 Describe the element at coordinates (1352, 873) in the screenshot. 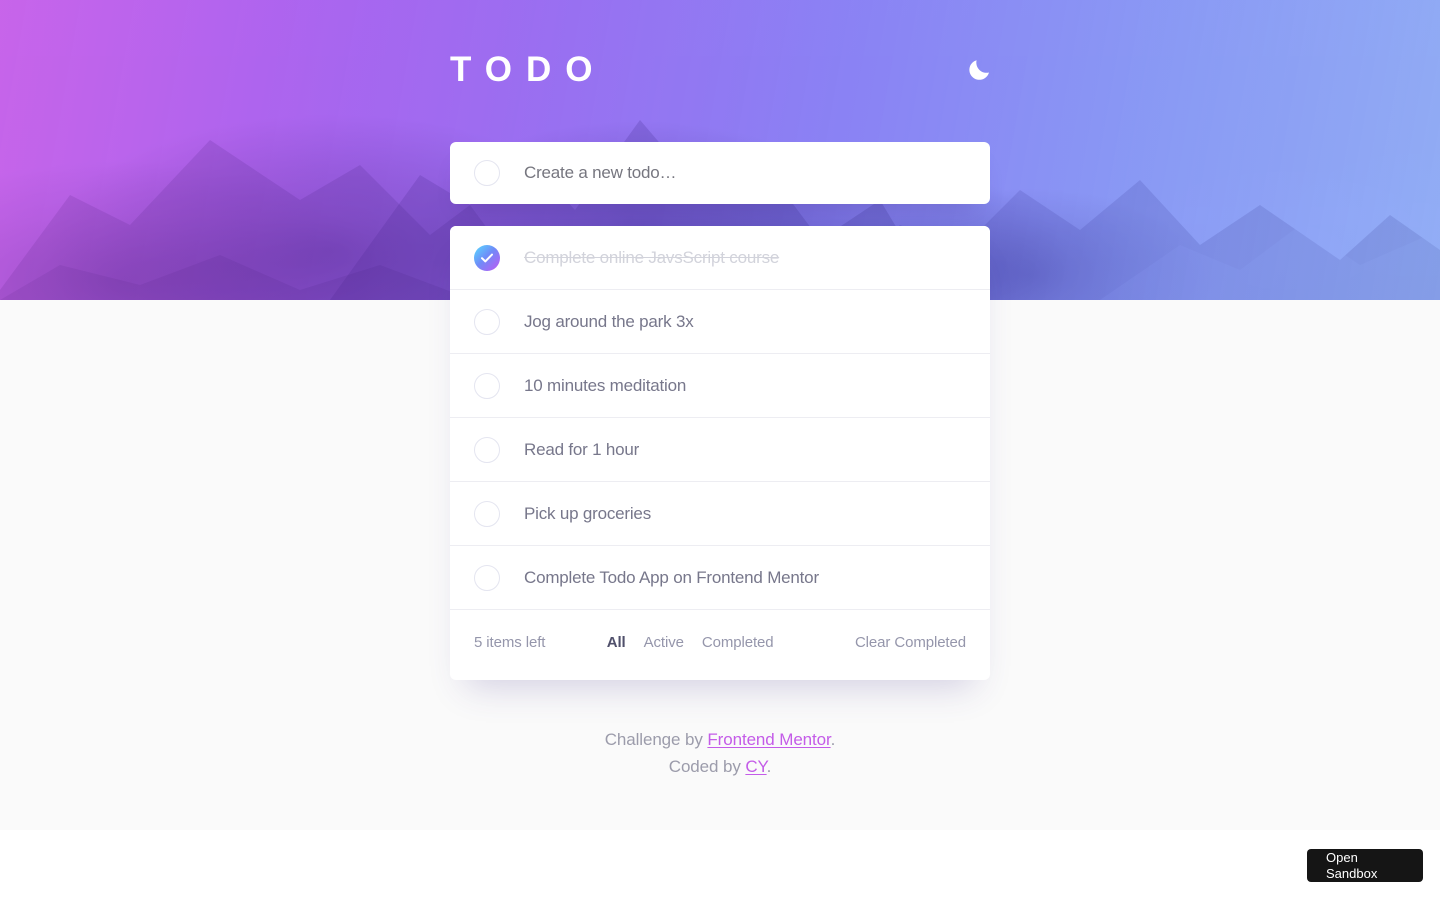

I see `open-sandbox-line-2: Sandbox` at that location.